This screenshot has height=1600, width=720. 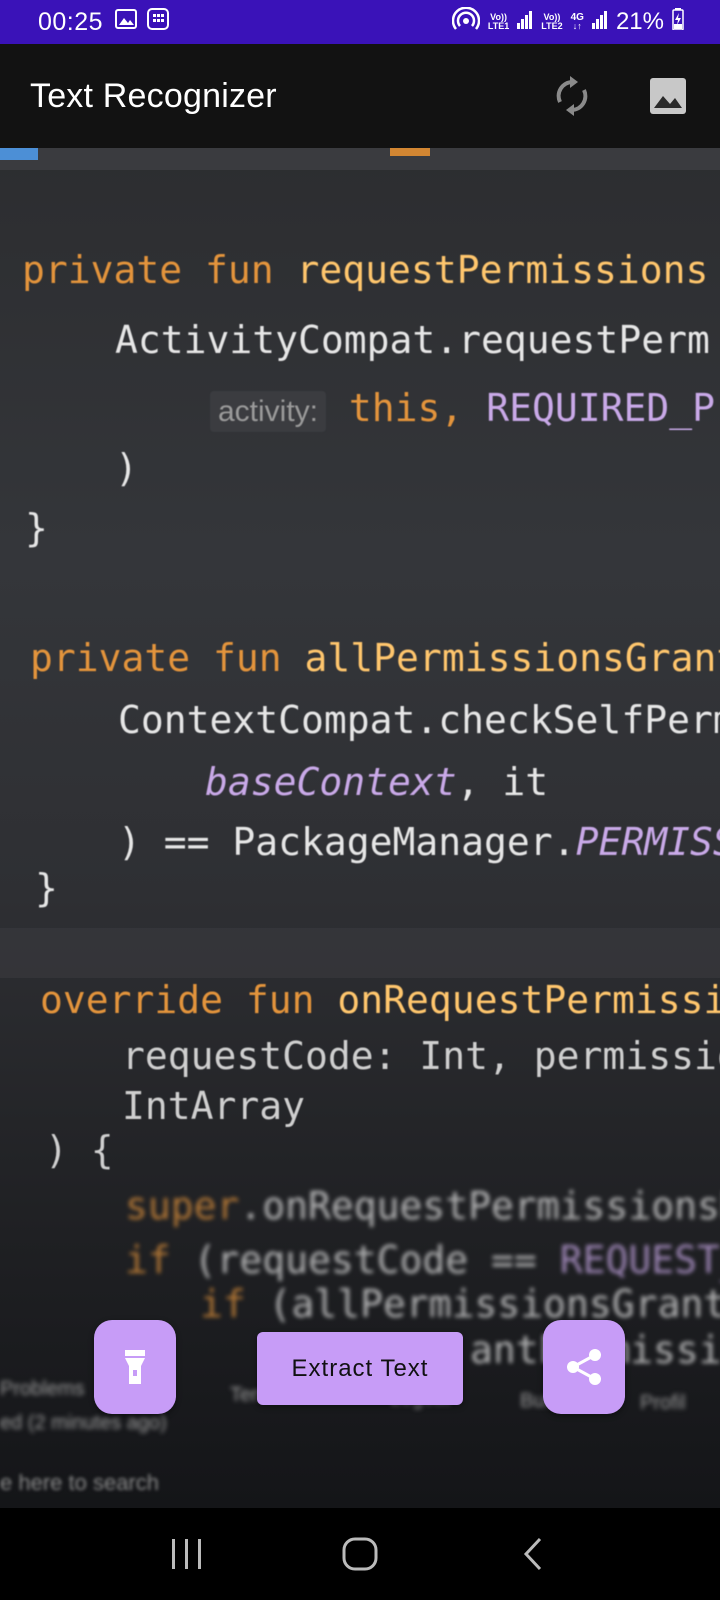 What do you see at coordinates (663, 1403) in the screenshot?
I see `ide-tool-label: Profil` at bounding box center [663, 1403].